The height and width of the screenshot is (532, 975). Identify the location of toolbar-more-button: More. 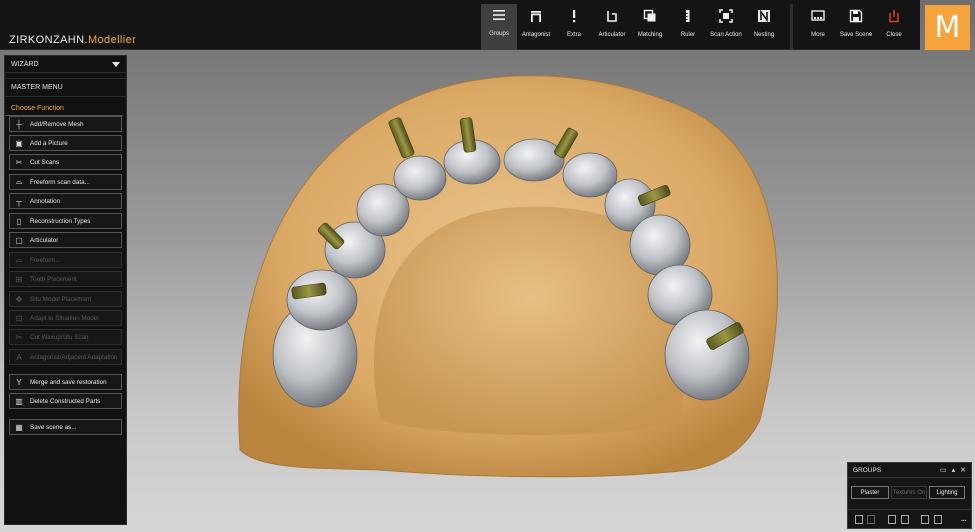
(818, 27).